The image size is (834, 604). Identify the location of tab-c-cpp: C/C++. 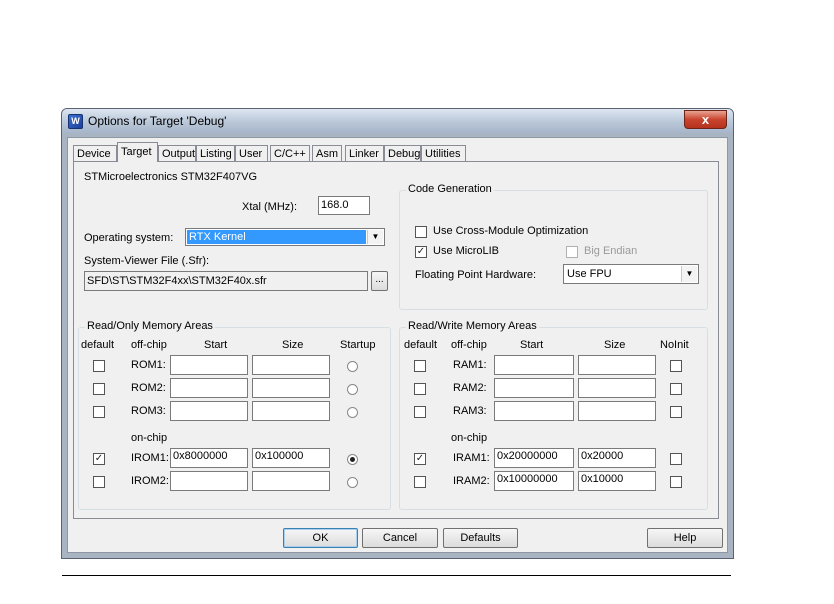
(290, 153).